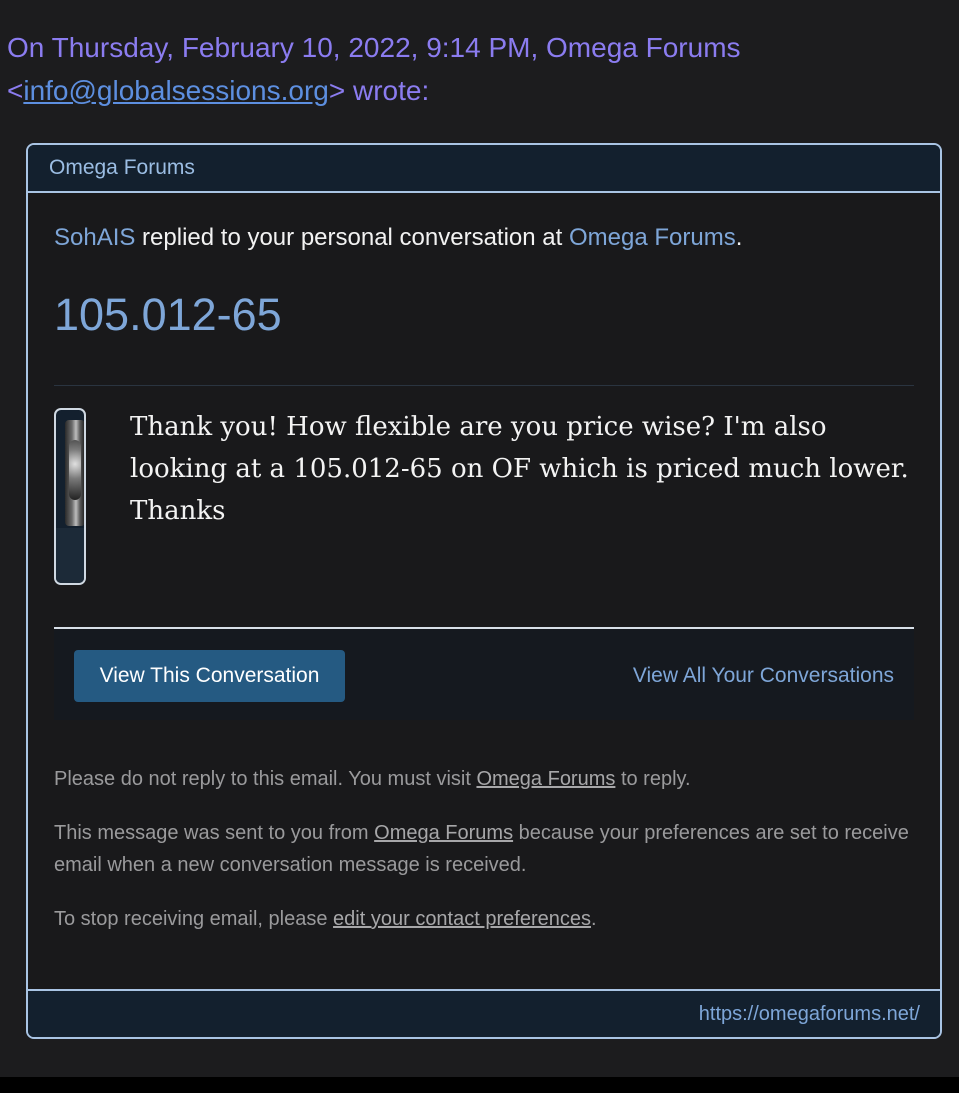  I want to click on quote-lt: <, so click(15, 90).